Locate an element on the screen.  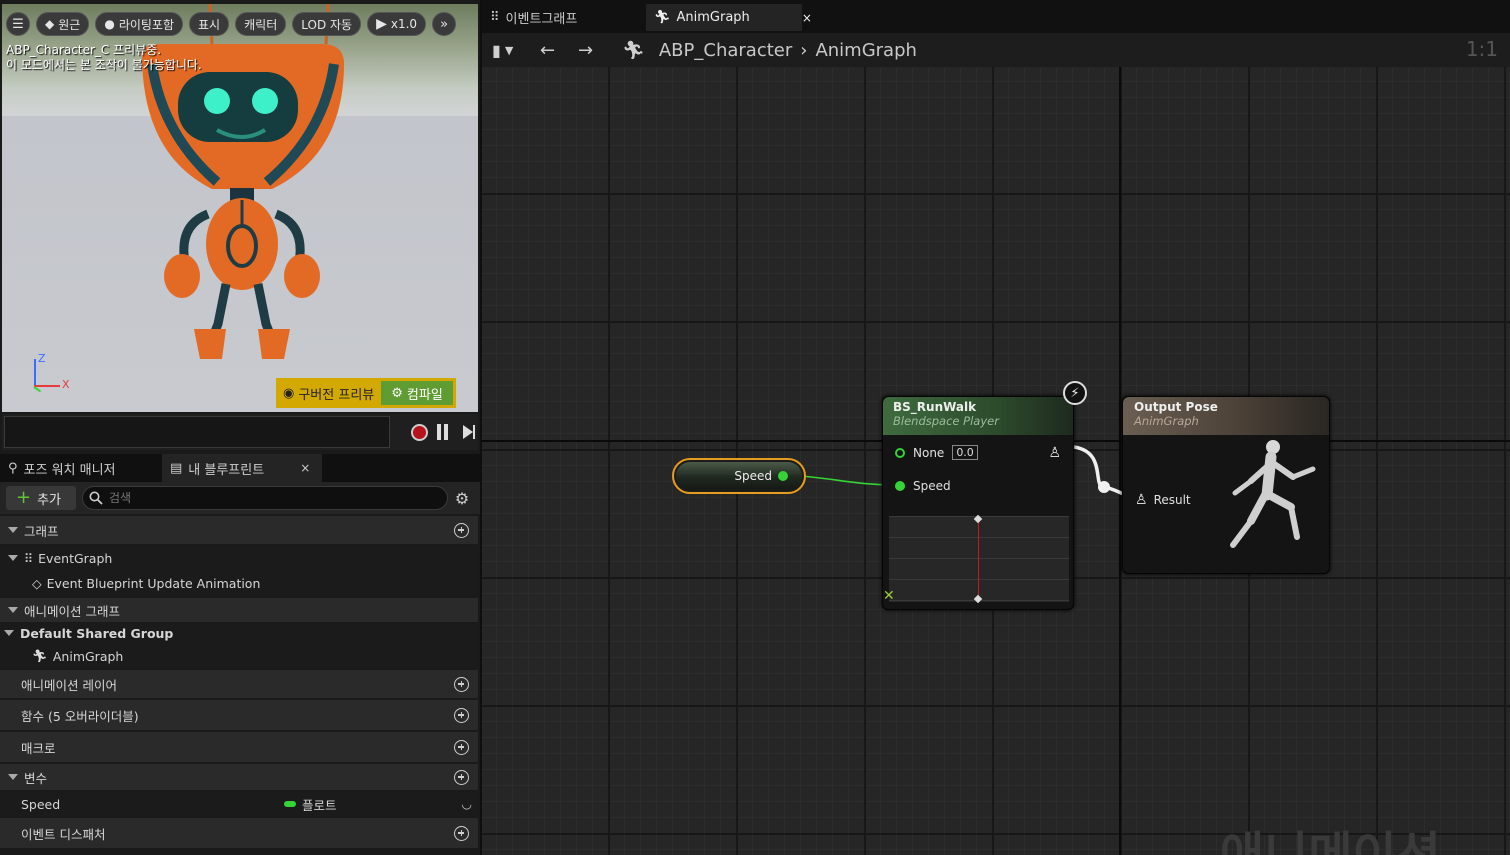
node-header: Output Pose AnimGraph is located at coordinates (1226, 416).